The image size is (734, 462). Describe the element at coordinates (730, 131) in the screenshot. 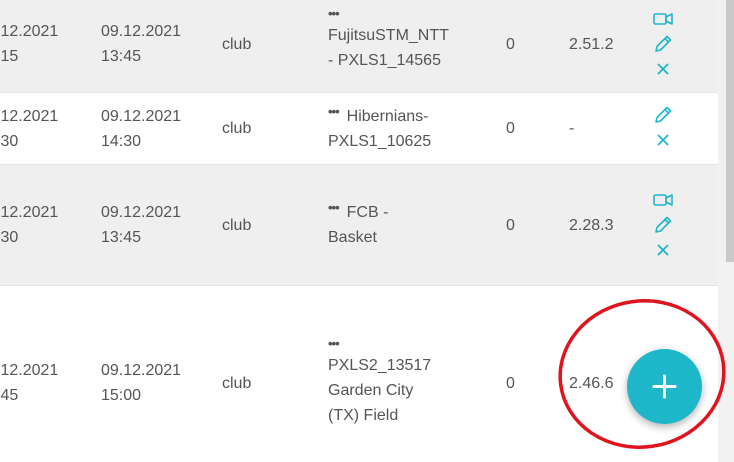

I see `scrollbar-thumb` at that location.